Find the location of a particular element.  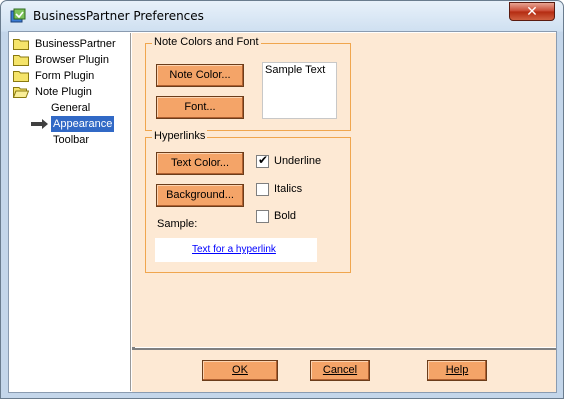

underline-label: Underline is located at coordinates (297, 161).